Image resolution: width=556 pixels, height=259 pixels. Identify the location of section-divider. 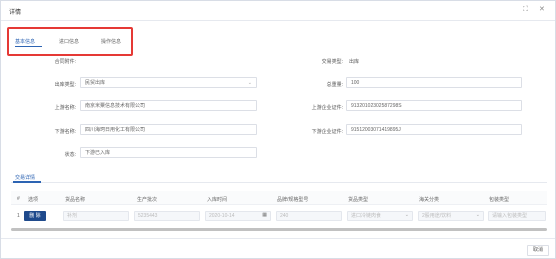
(279, 182).